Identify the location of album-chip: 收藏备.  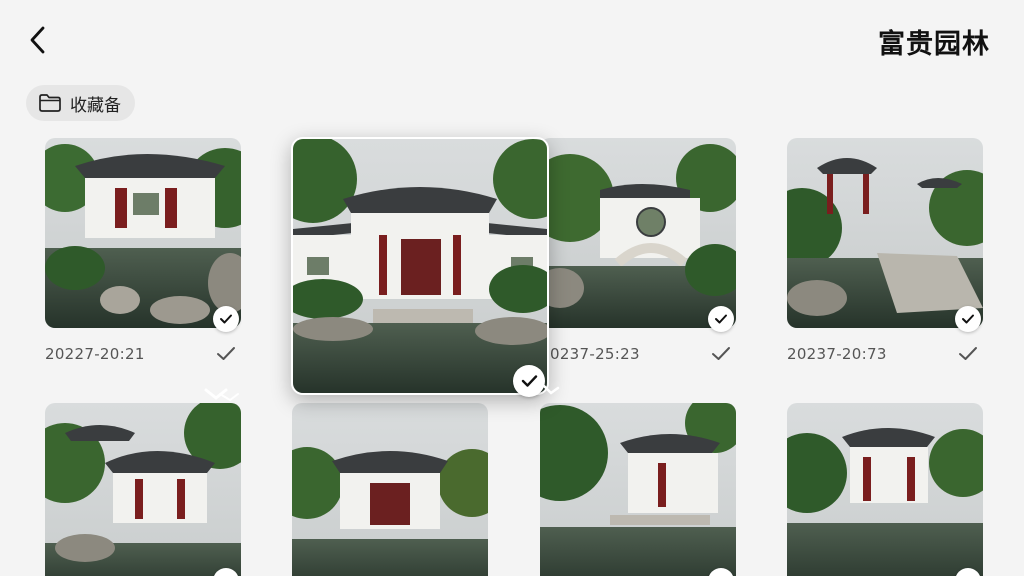
(80, 103).